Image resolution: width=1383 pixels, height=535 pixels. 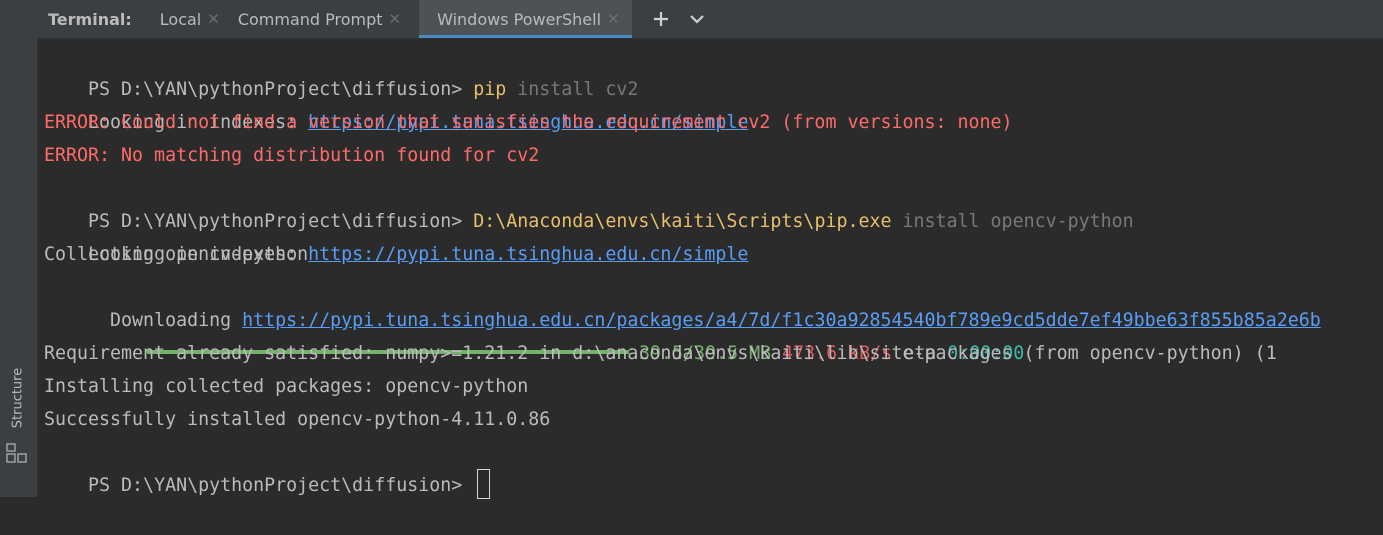 I want to click on tab-windows-powershell: Windows PowerShell ✕, so click(x=525, y=19).